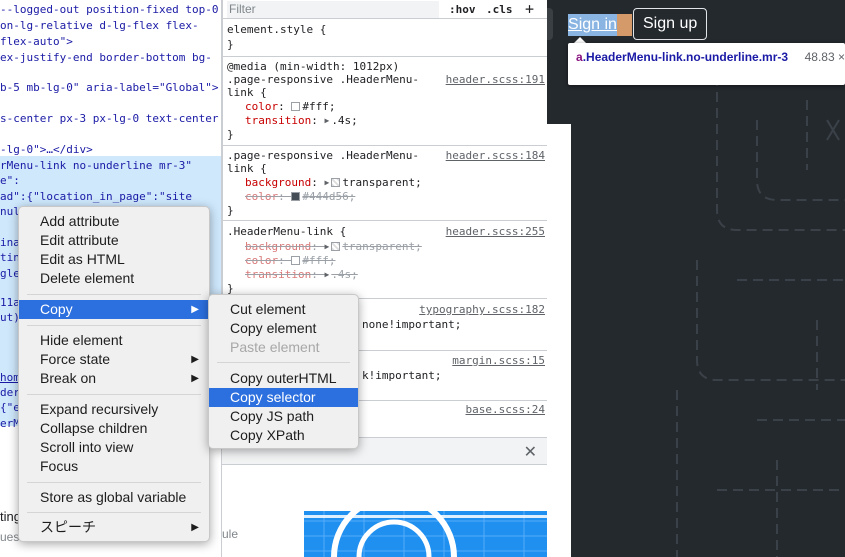  Describe the element at coordinates (283, 378) in the screenshot. I see `menu-item-copy-outerhtml: Copy outerHTML` at that location.